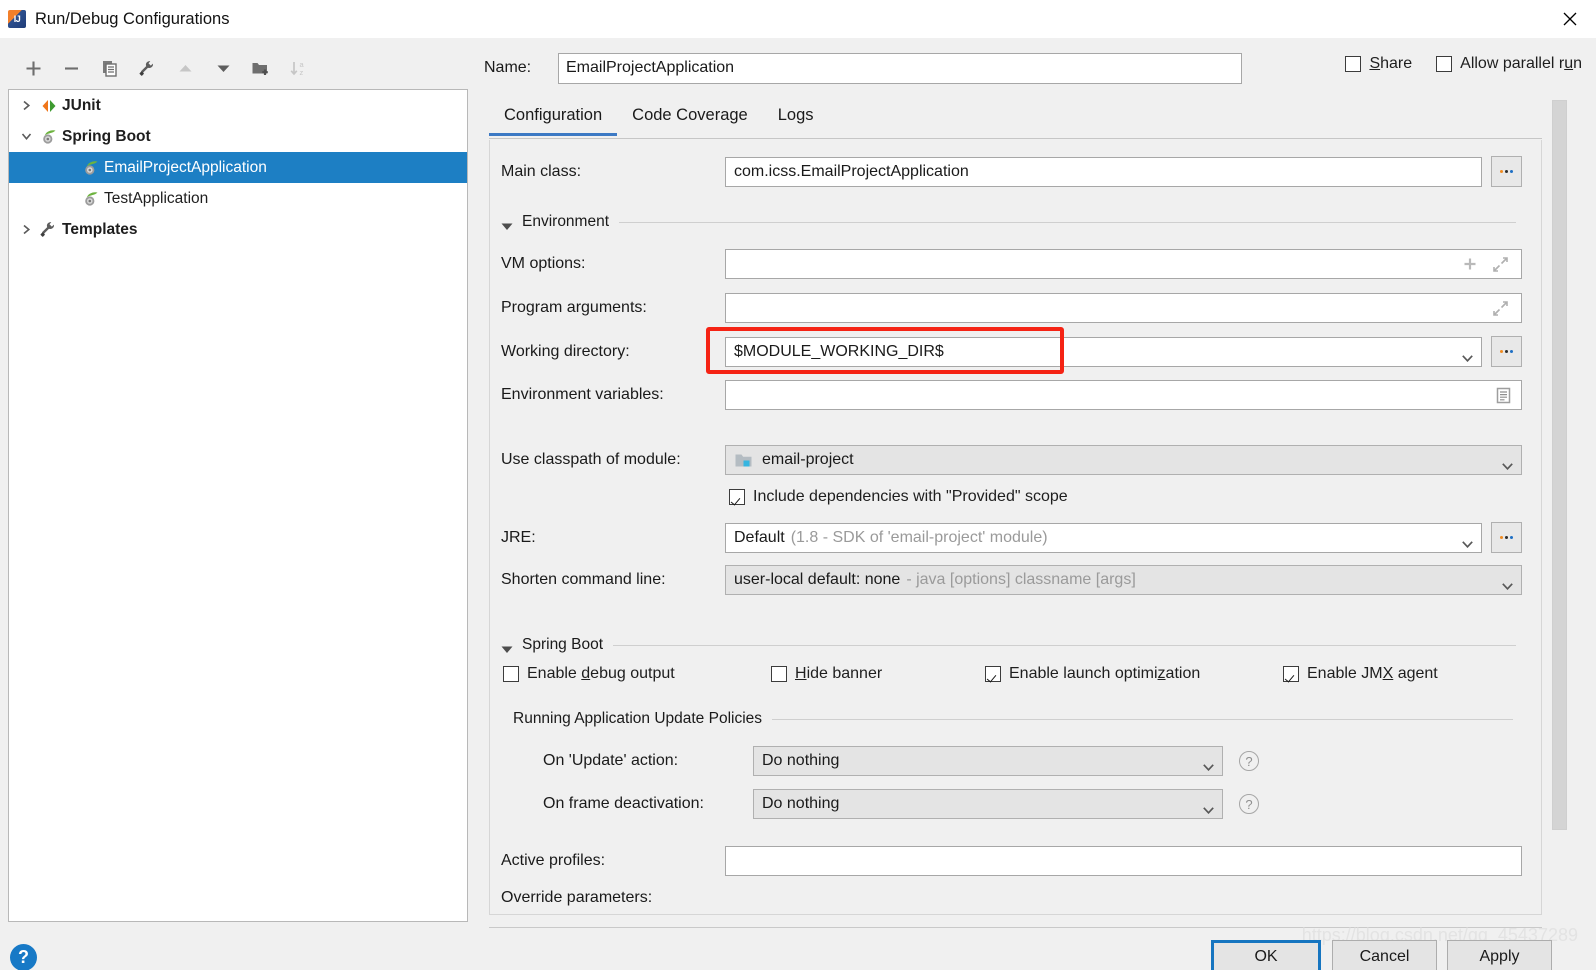 The image size is (1596, 970). I want to click on working-directory-row: Working directory: $MODULE_WORKING_DIR$, so click(1011, 351).